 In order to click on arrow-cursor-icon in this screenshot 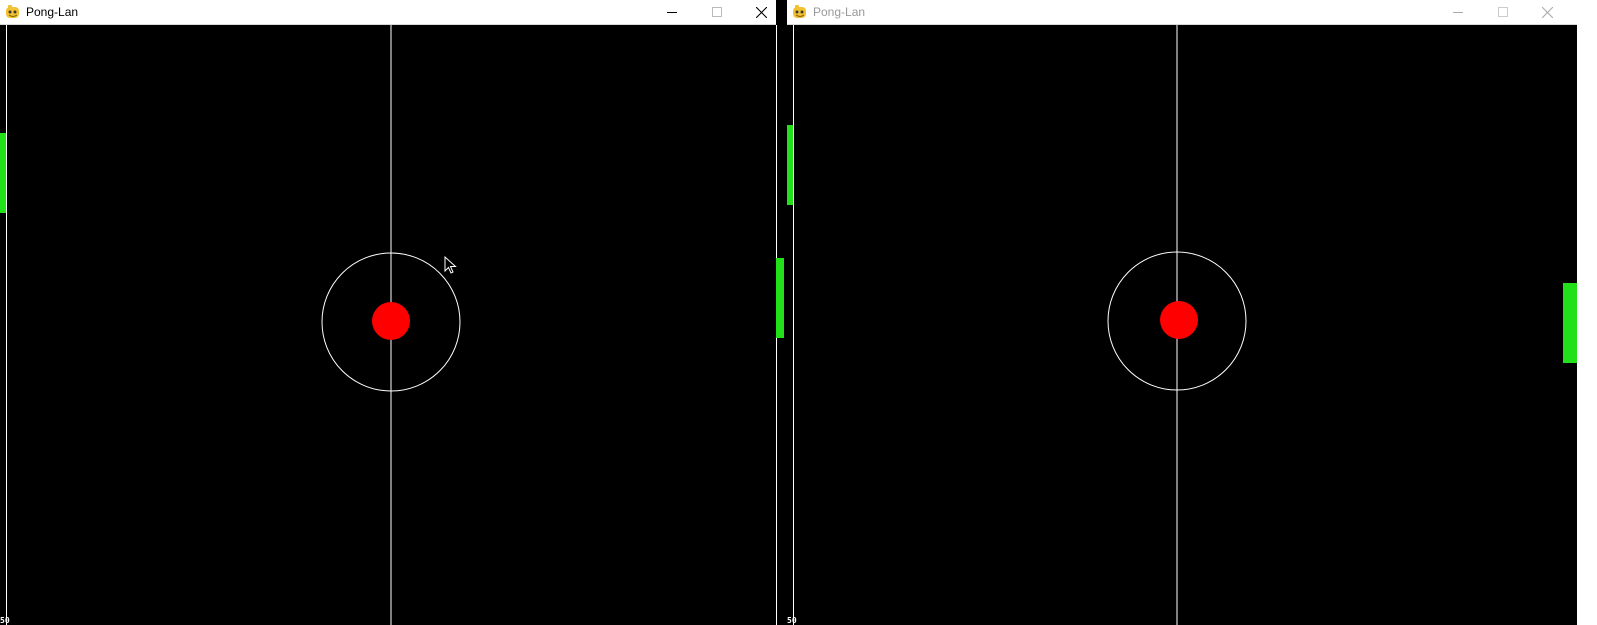, I will do `click(450, 265)`.